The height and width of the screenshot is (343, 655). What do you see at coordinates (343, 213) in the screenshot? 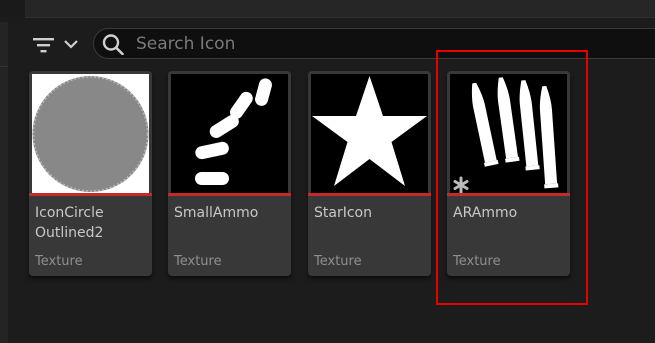
I see `asset-name: StarIcon` at bounding box center [343, 213].